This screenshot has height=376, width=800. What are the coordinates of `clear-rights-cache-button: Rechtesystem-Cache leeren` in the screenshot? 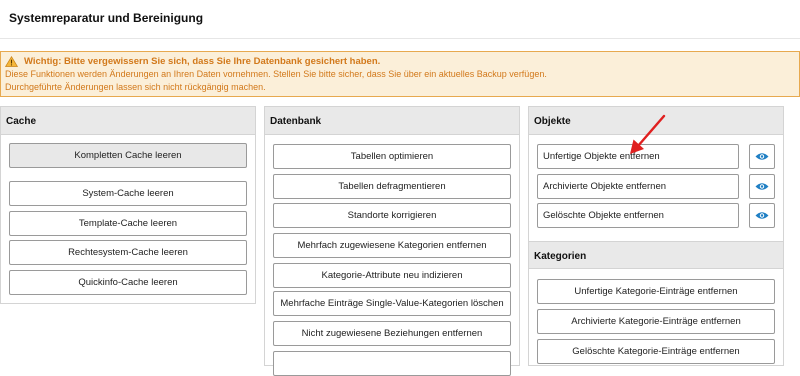 It's located at (128, 252).